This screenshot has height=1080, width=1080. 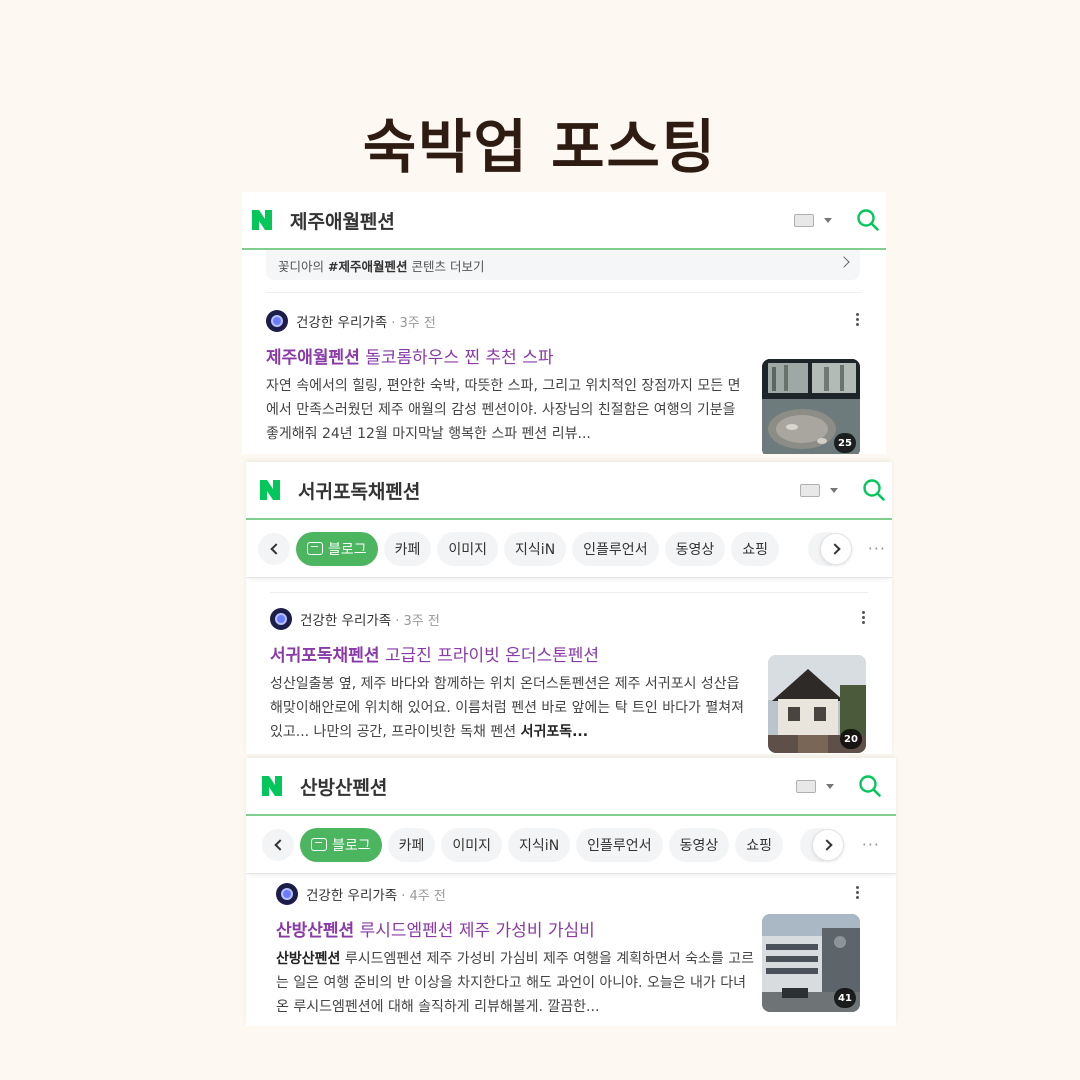 I want to click on title-rest: 루시드엠펜션 제주 가성비 가심비, so click(x=474, y=931).